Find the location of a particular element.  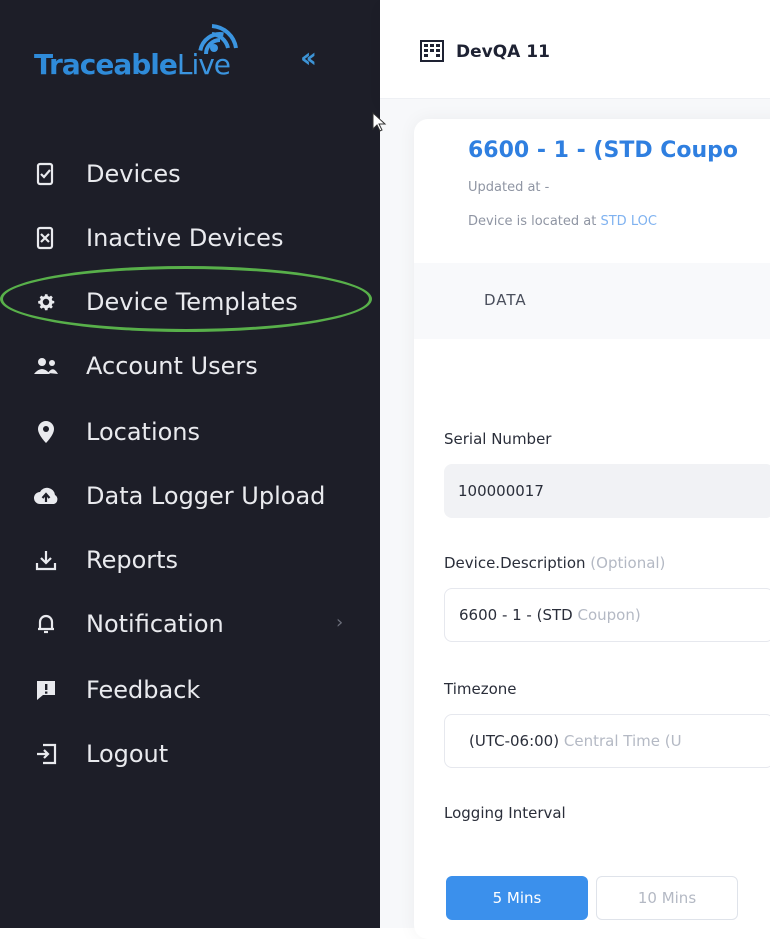

gear-icon is located at coordinates (46, 302).